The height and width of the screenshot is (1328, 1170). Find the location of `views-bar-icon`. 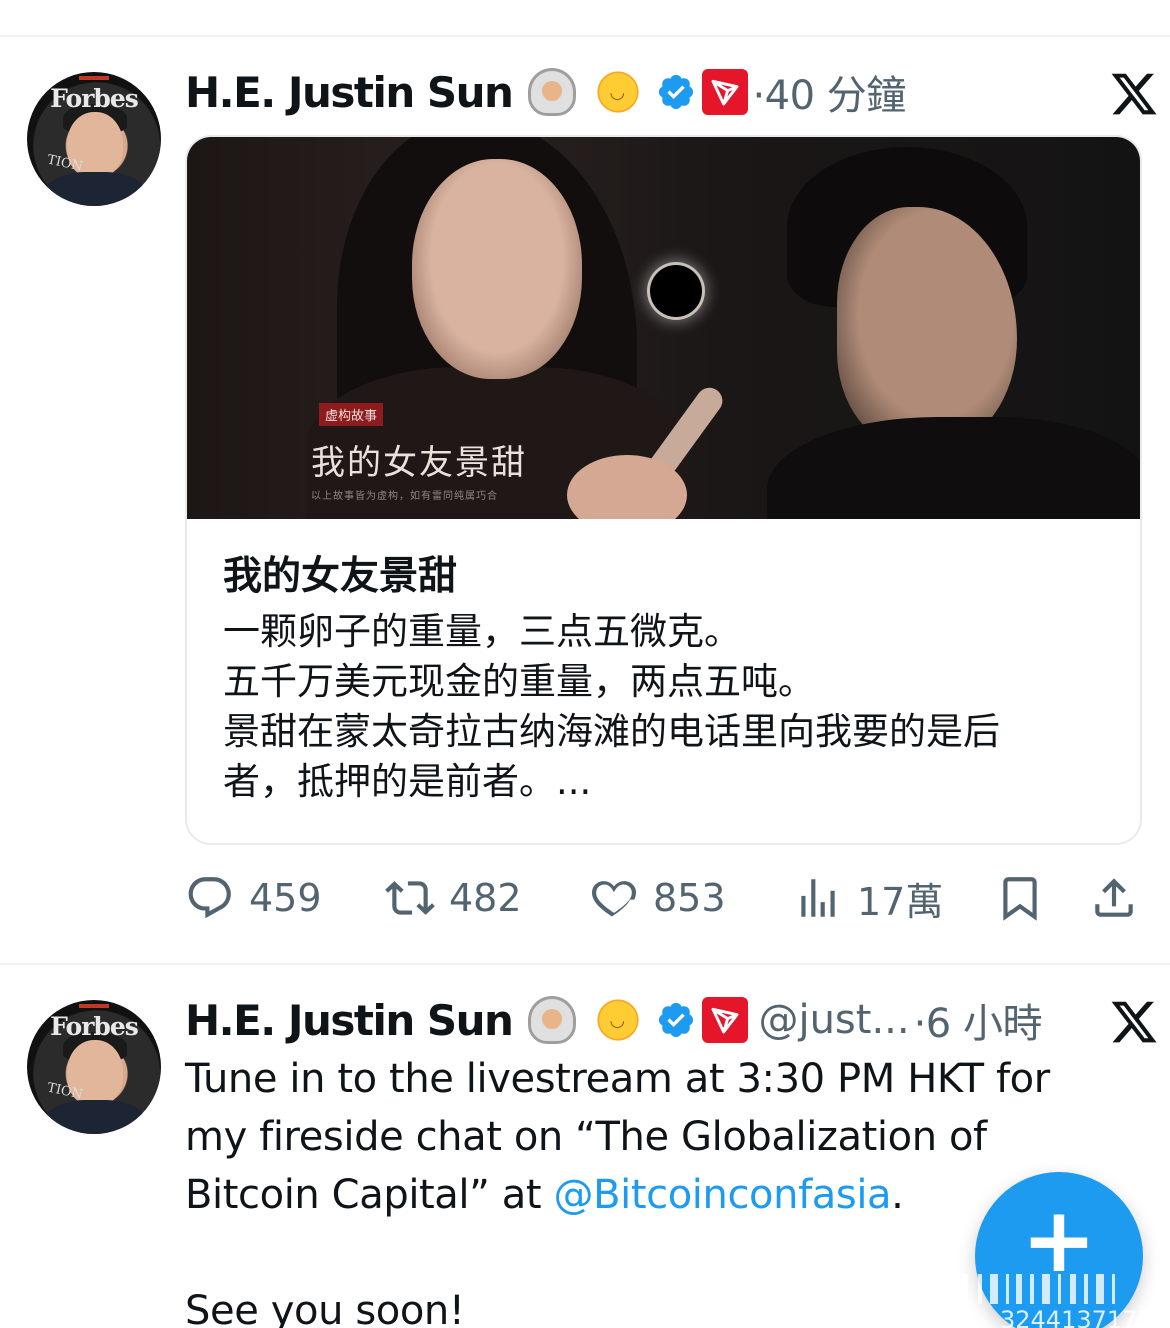

views-bar-icon is located at coordinates (818, 898).